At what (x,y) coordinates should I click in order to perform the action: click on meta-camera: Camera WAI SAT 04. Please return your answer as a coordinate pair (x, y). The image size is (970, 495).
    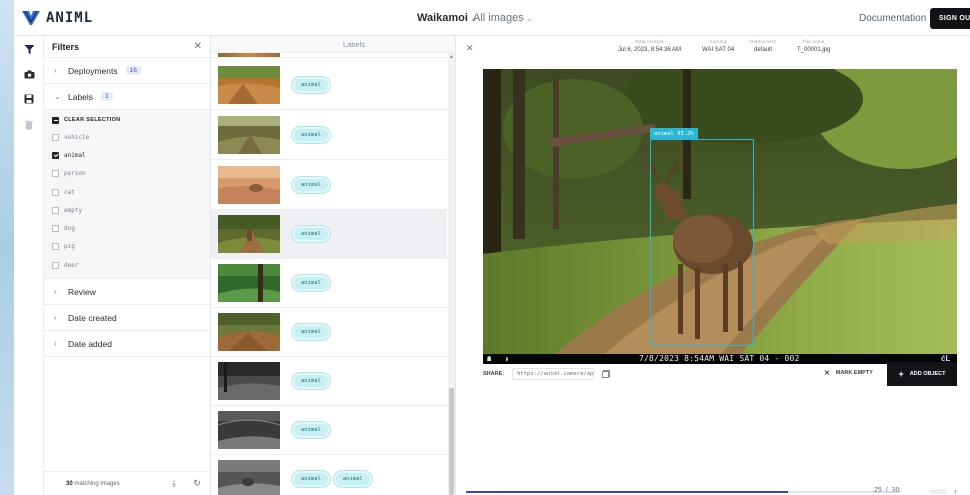
    Looking at the image, I should click on (718, 46).